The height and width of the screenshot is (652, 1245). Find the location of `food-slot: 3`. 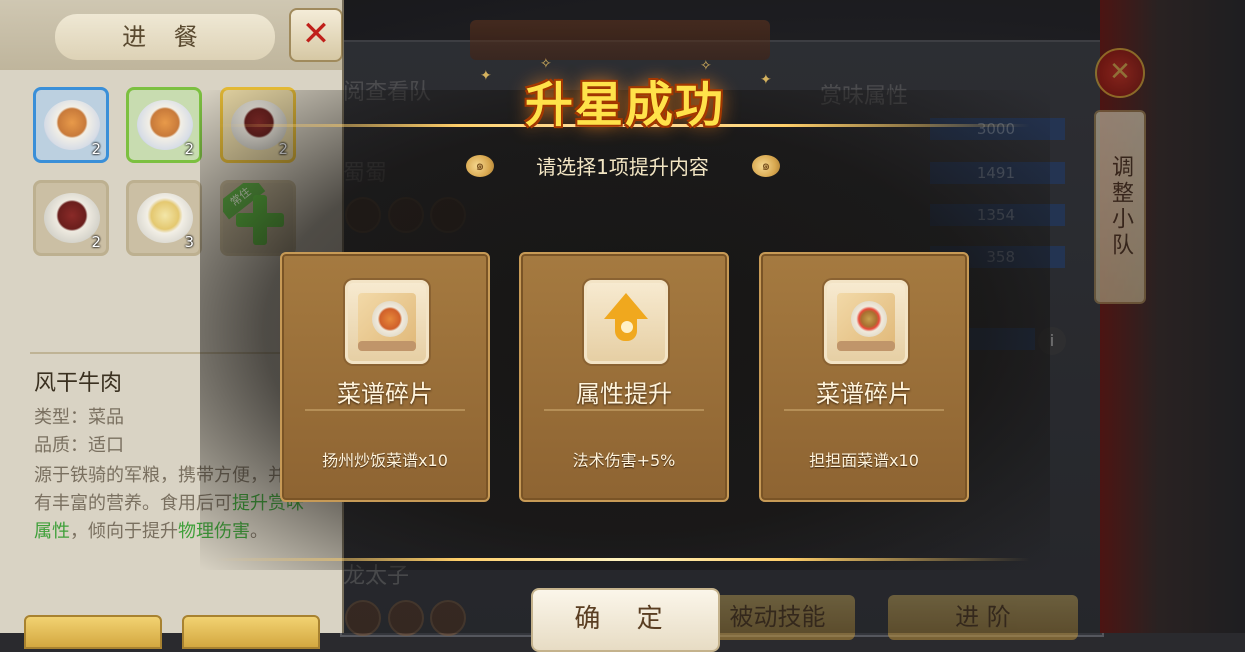

food-slot: 3 is located at coordinates (164, 218).